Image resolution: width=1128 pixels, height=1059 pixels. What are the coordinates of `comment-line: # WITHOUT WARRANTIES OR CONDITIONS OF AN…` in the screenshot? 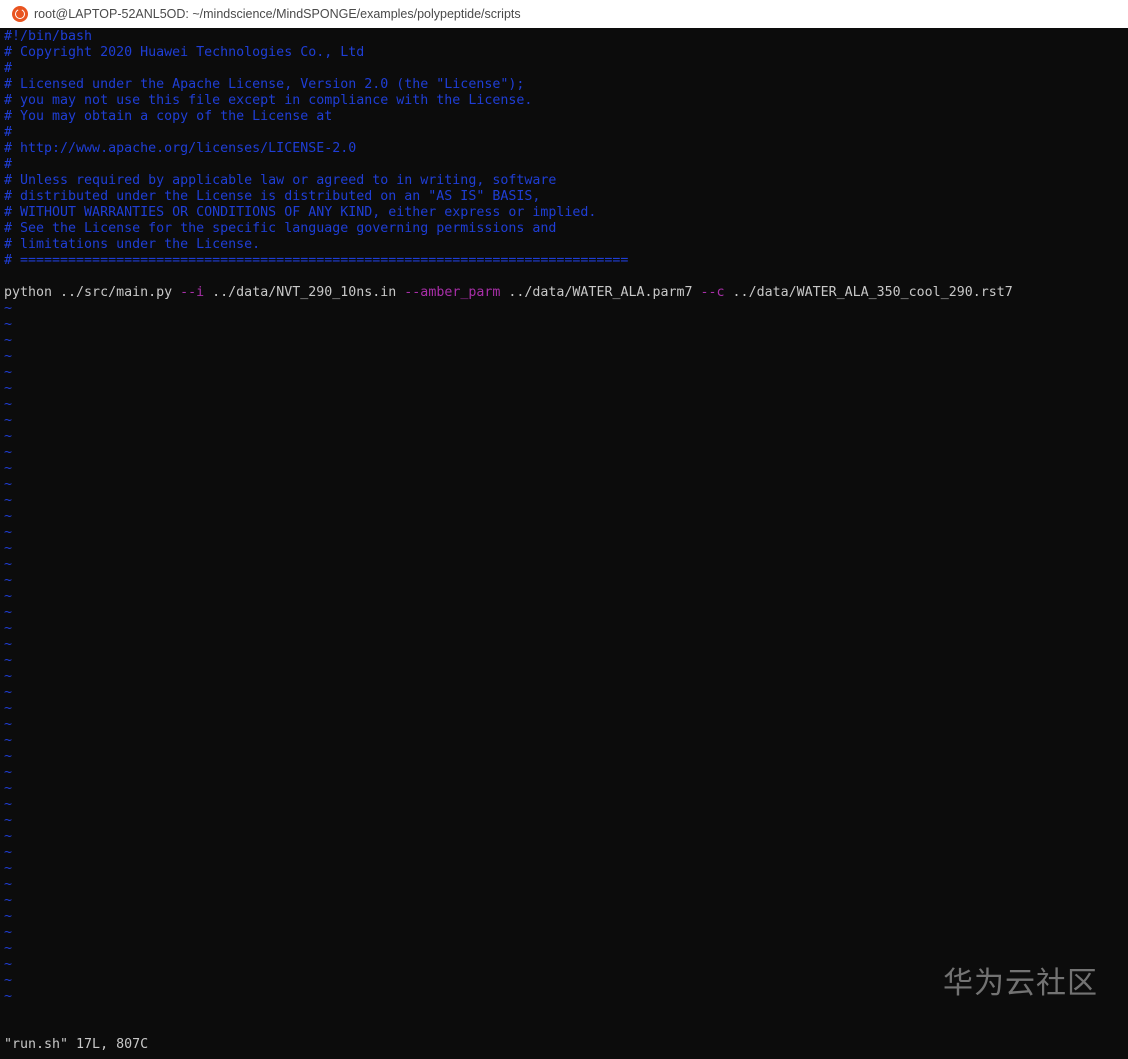 It's located at (300, 212).